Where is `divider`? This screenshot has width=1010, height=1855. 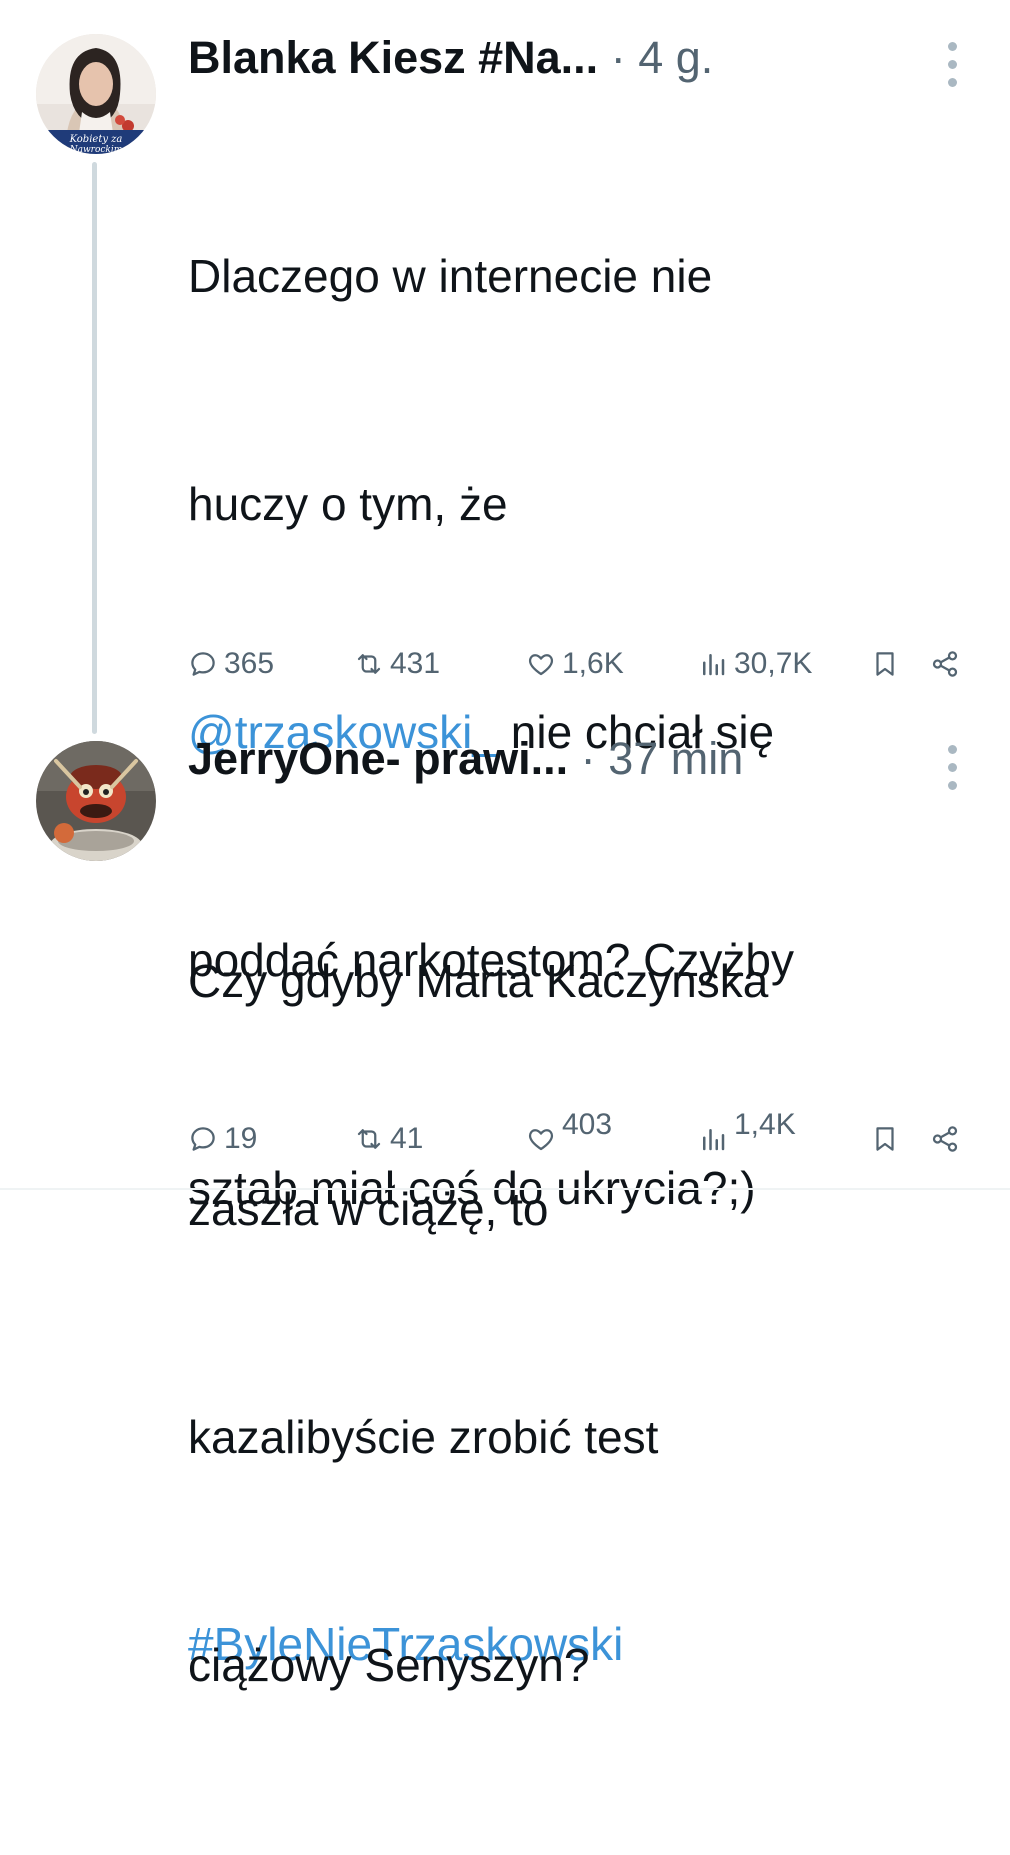 divider is located at coordinates (505, 1189).